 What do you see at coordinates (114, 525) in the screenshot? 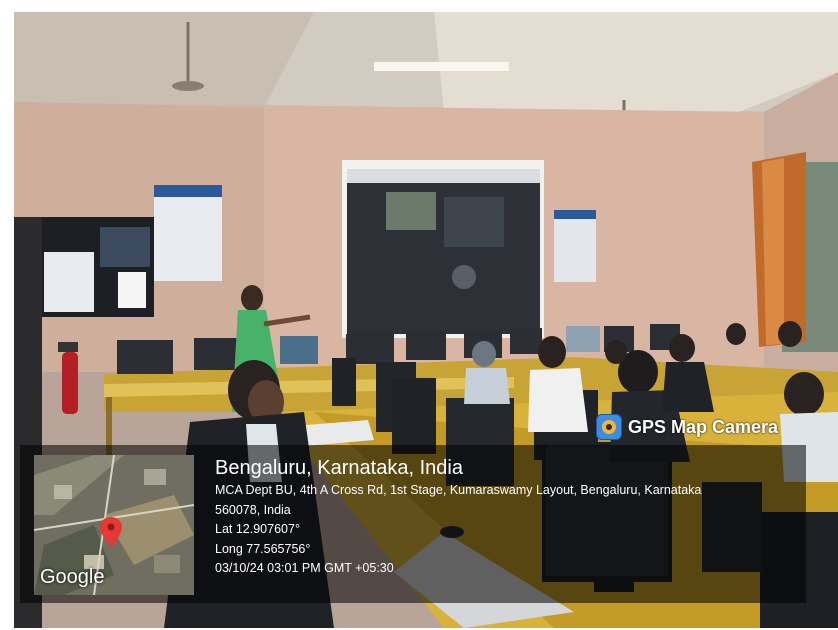
I see `map-thumbnail: Google` at bounding box center [114, 525].